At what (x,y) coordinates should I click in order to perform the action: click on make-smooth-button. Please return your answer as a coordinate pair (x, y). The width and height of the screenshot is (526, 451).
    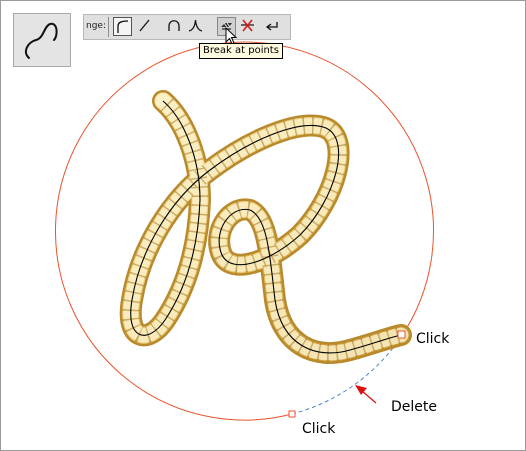
    Looking at the image, I should click on (175, 26).